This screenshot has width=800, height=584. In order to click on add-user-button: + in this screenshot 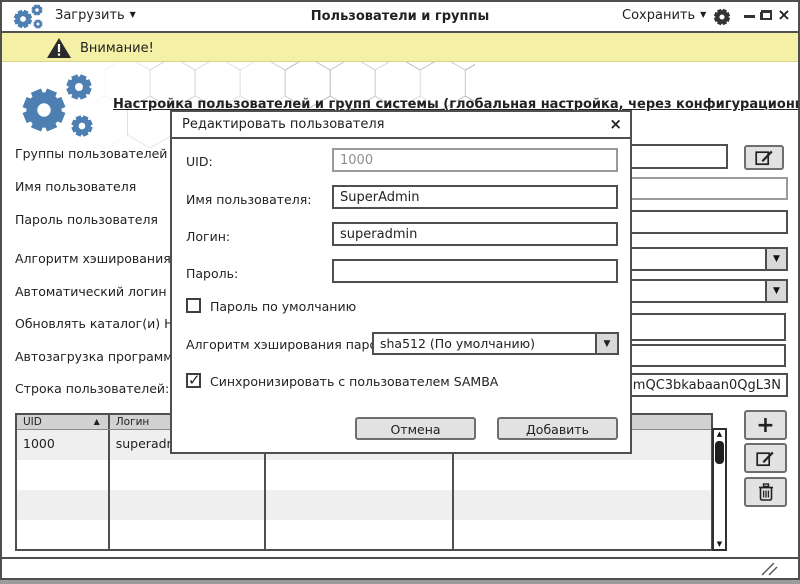, I will do `click(765, 425)`.